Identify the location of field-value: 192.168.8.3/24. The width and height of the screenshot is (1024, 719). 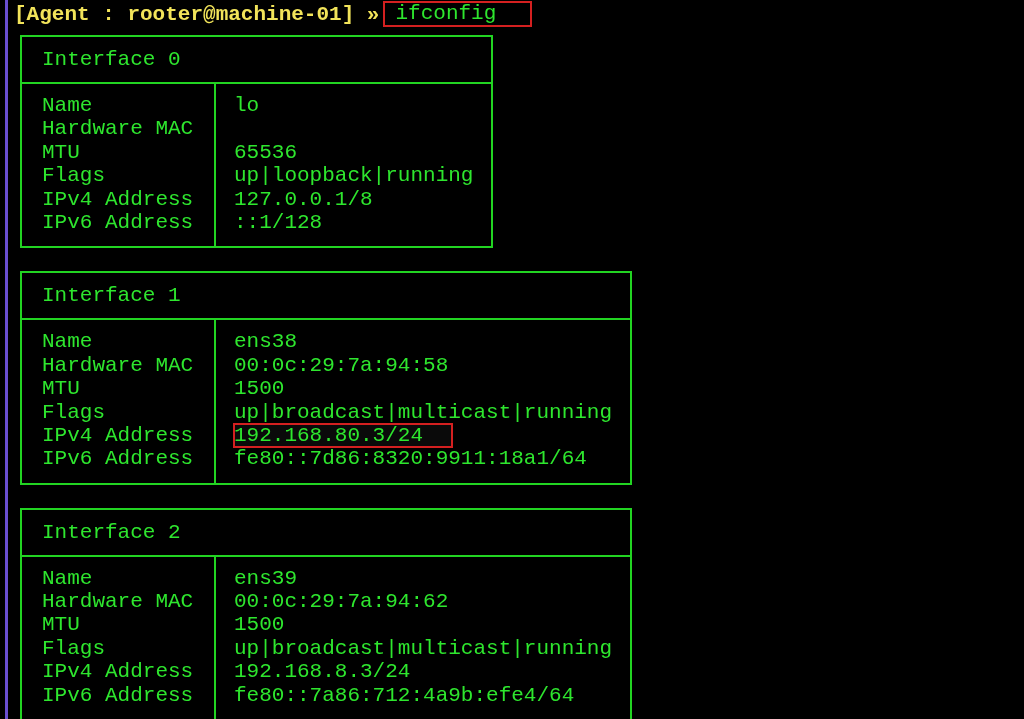
(322, 672).